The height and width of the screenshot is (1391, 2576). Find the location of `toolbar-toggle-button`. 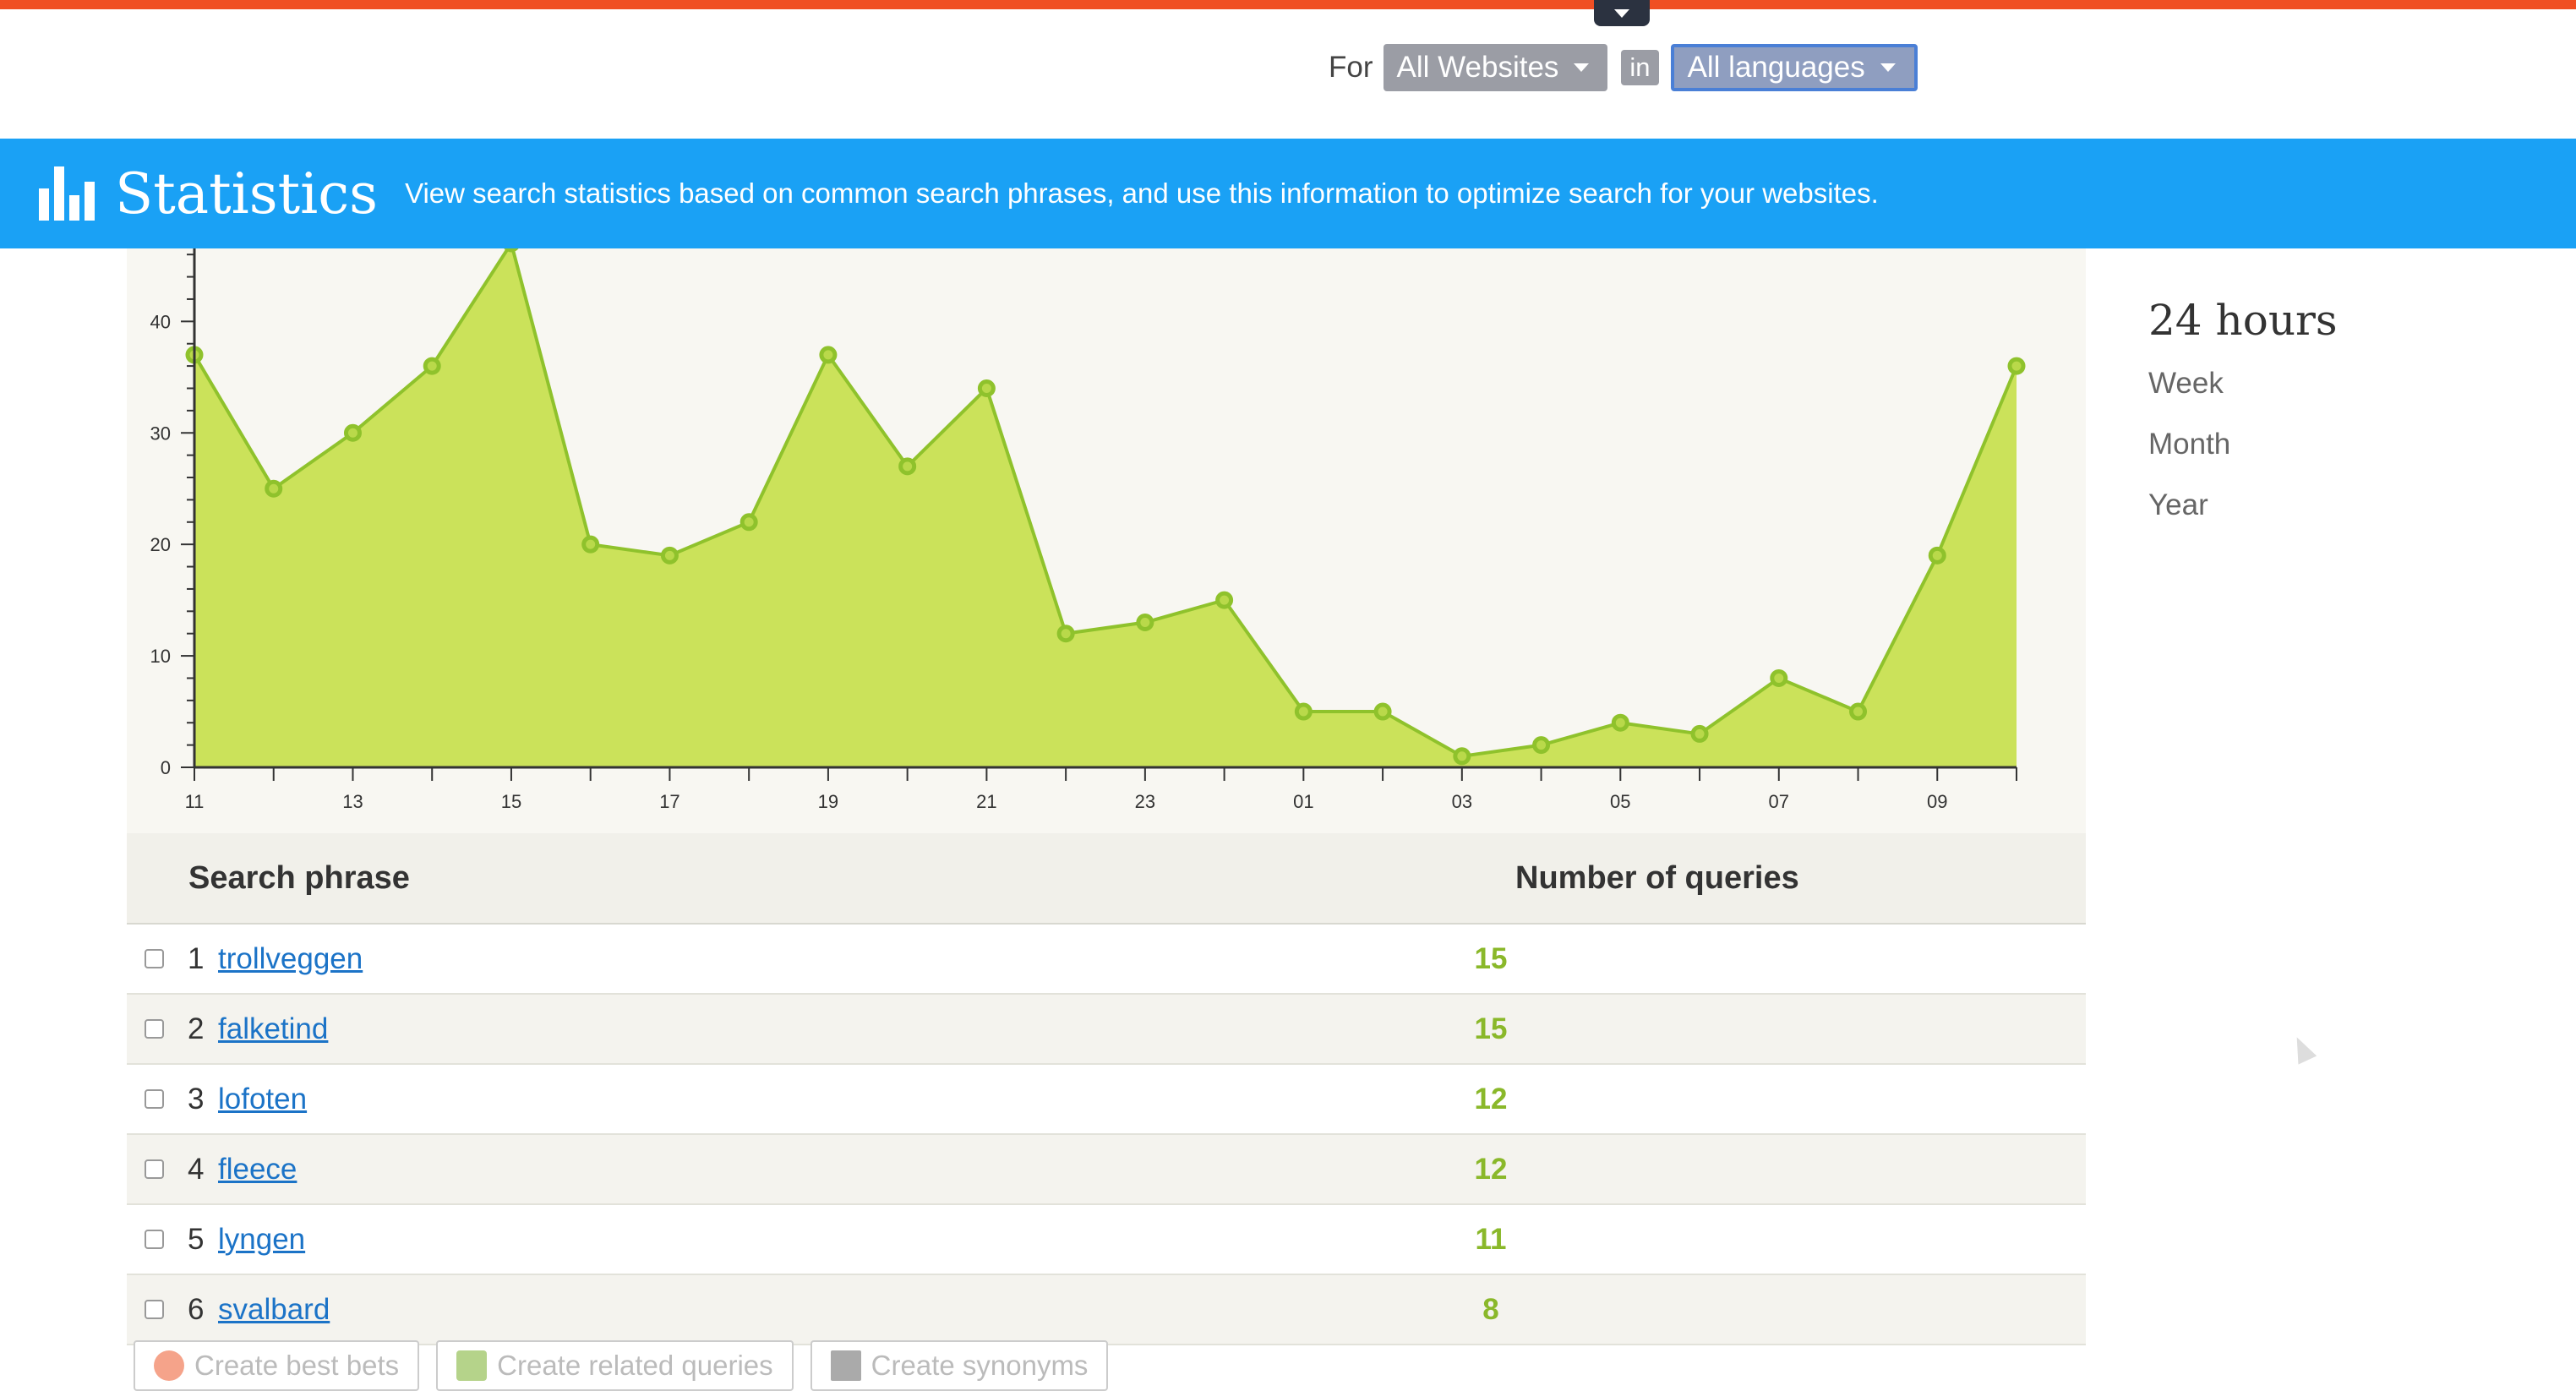

toolbar-toggle-button is located at coordinates (1622, 13).